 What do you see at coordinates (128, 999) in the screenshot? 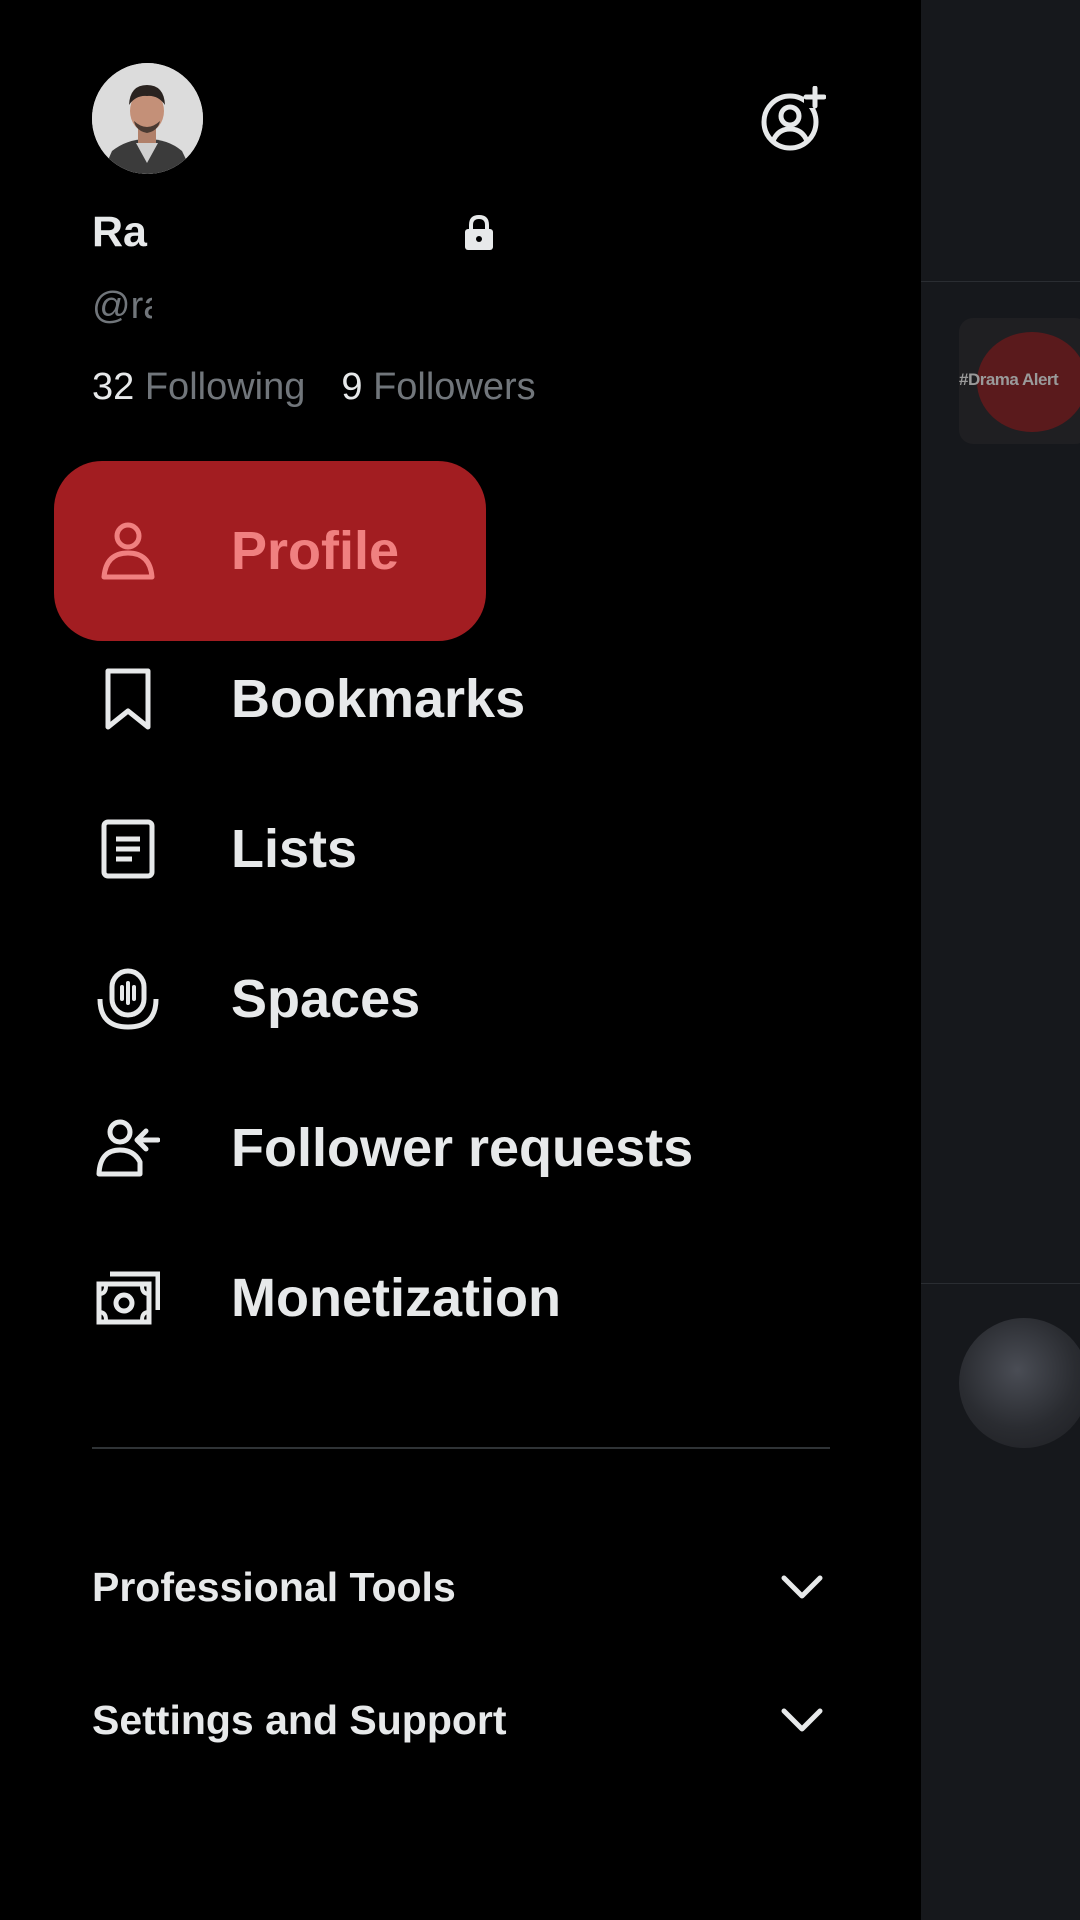
I see `spaces-microphone-icon` at bounding box center [128, 999].